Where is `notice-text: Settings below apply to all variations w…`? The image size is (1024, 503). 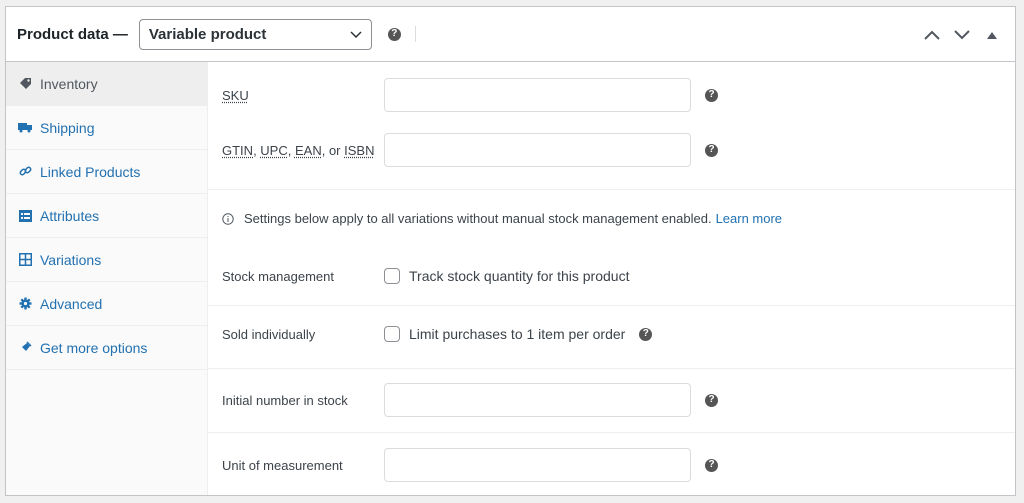
notice-text: Settings below apply to all variations w… is located at coordinates (478, 218).